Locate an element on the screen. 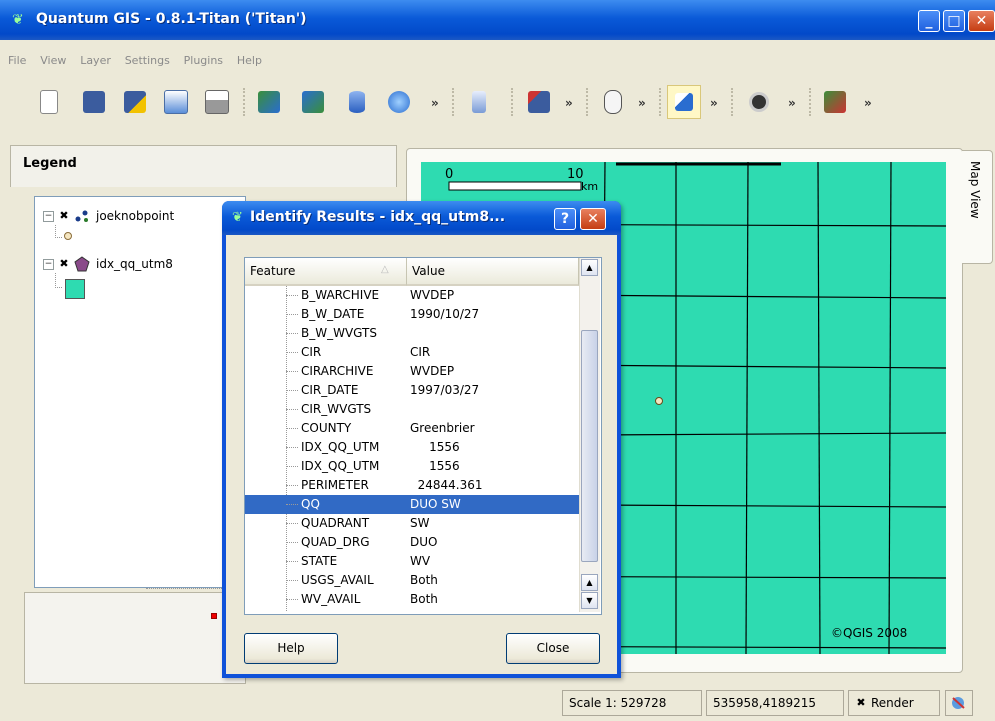  scale-bar-start: 0 is located at coordinates (449, 174).